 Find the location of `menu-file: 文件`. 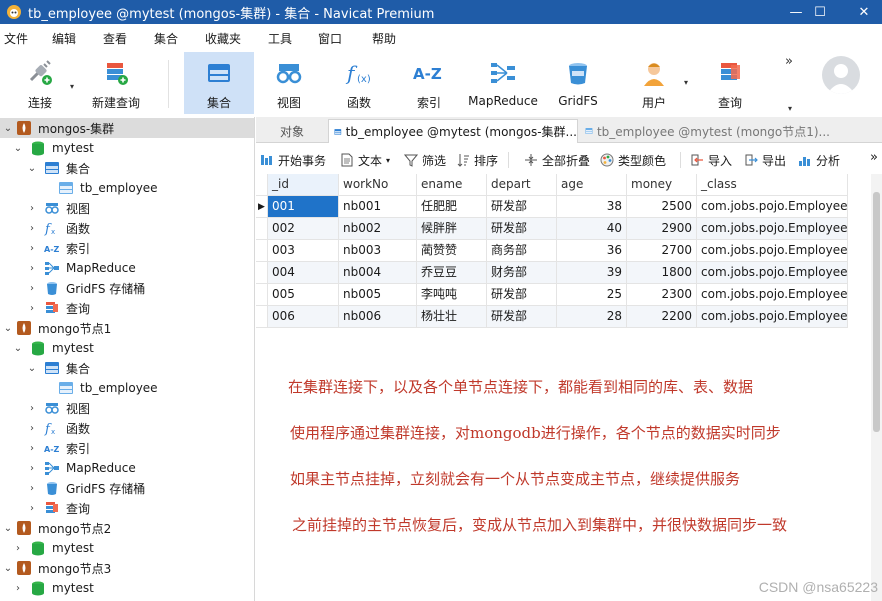

menu-file: 文件 is located at coordinates (16, 38).